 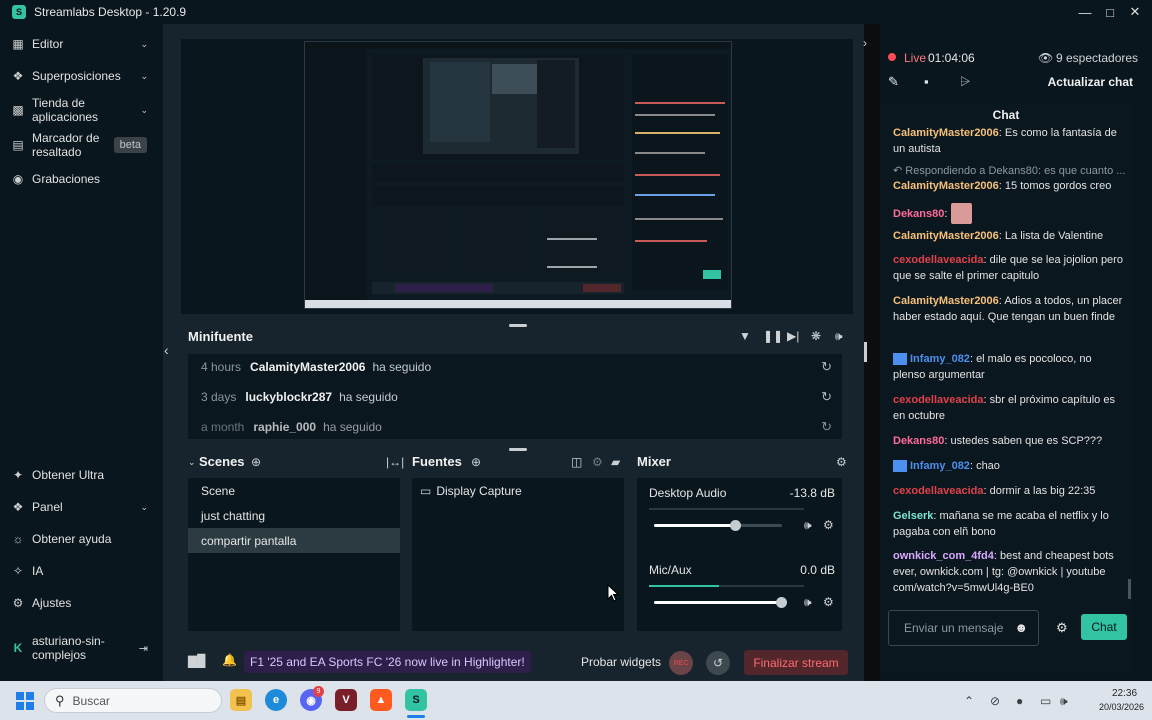 I want to click on chat-send-button: Chat, so click(x=1104, y=627).